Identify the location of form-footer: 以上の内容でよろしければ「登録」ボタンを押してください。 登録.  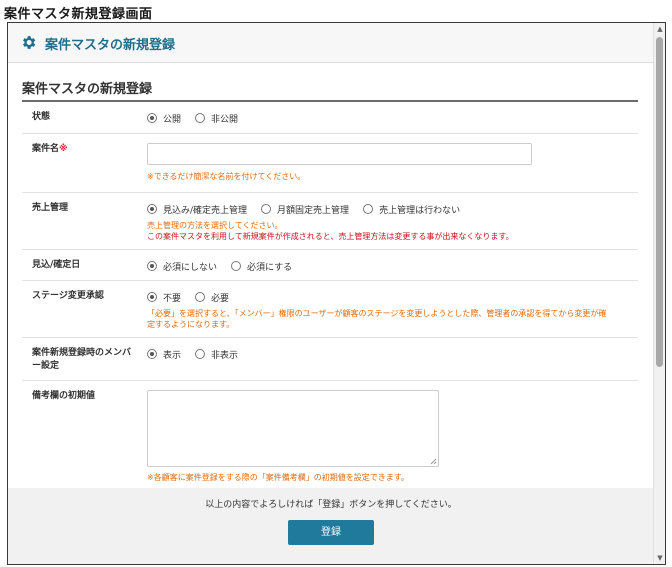
(331, 526).